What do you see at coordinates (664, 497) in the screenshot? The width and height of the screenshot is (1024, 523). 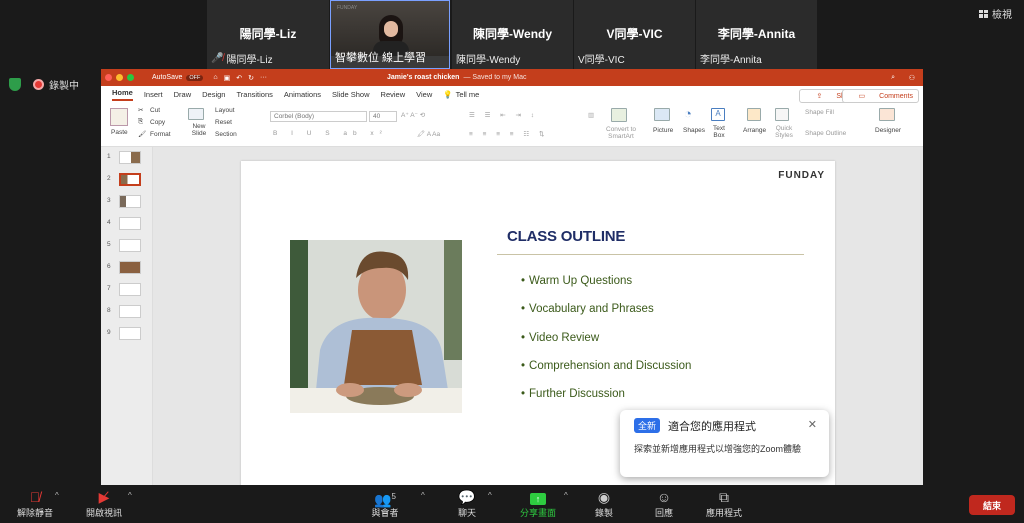 I see `reactions-icon: ☺` at bounding box center [664, 497].